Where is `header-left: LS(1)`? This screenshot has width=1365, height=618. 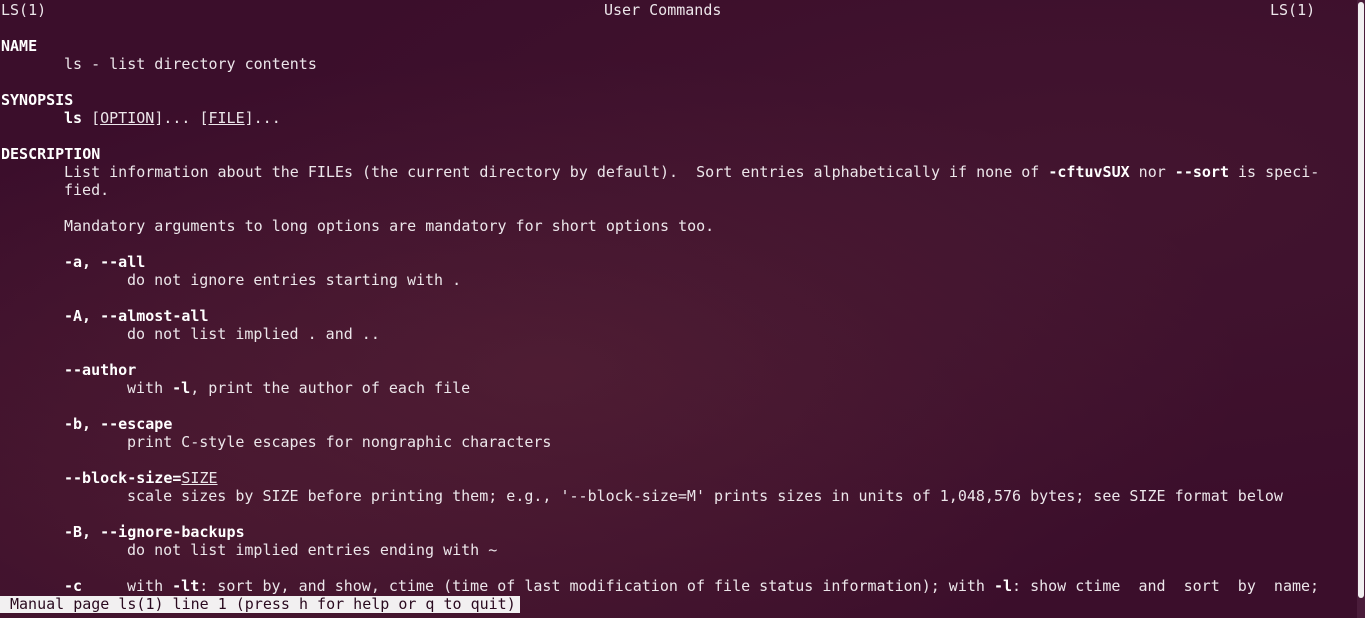
header-left: LS(1) is located at coordinates (24, 10).